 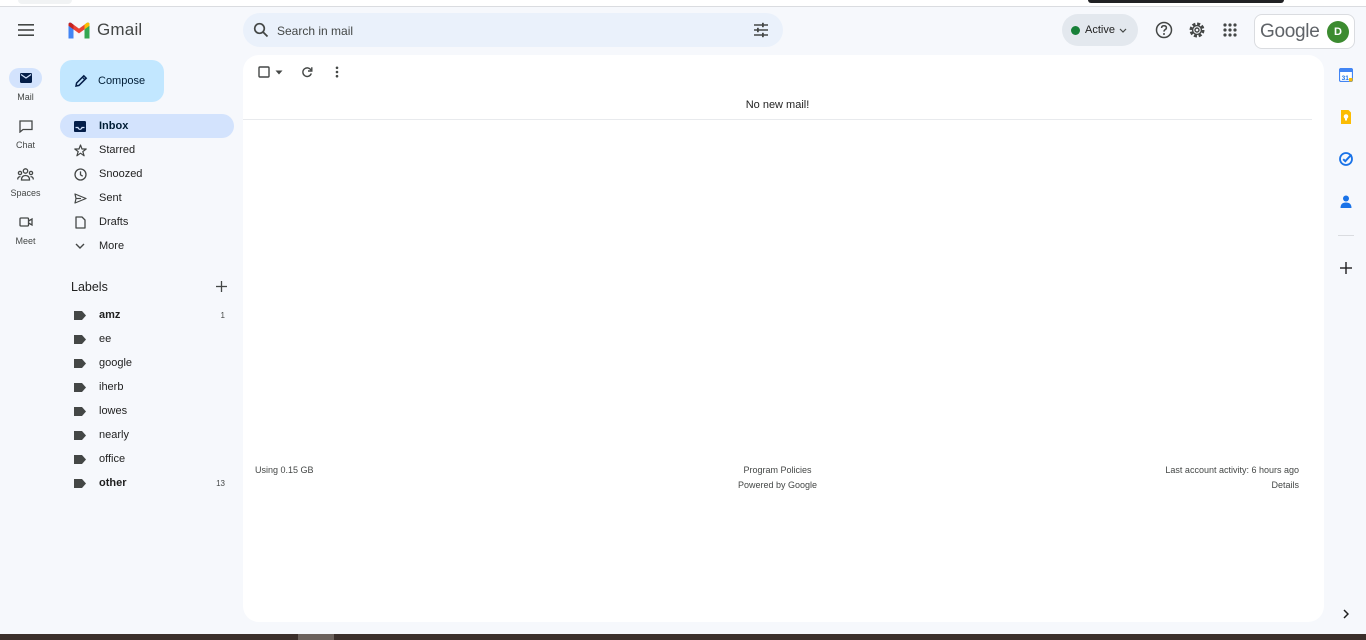 I want to click on refresh-button, so click(x=307, y=72).